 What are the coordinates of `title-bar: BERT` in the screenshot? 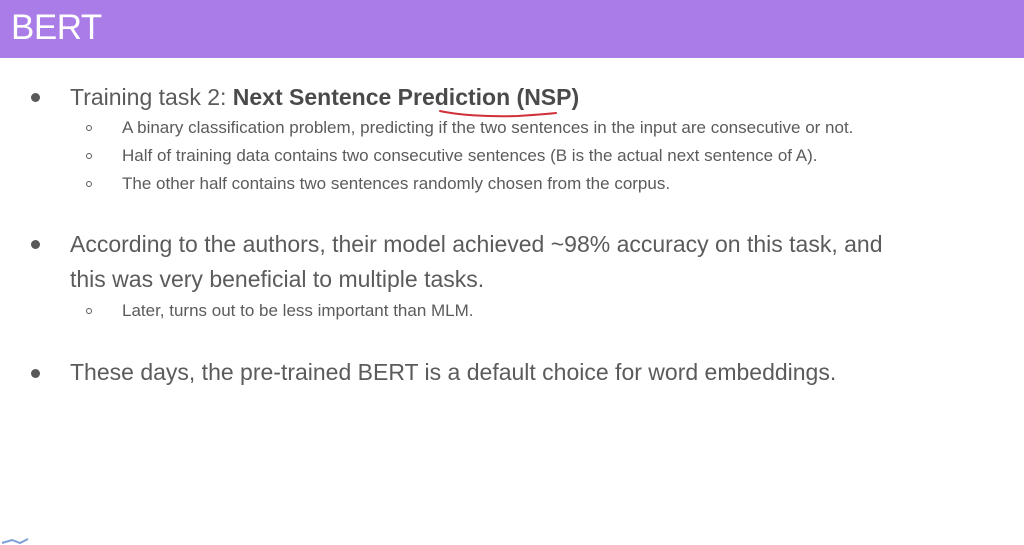 It's located at (512, 29).